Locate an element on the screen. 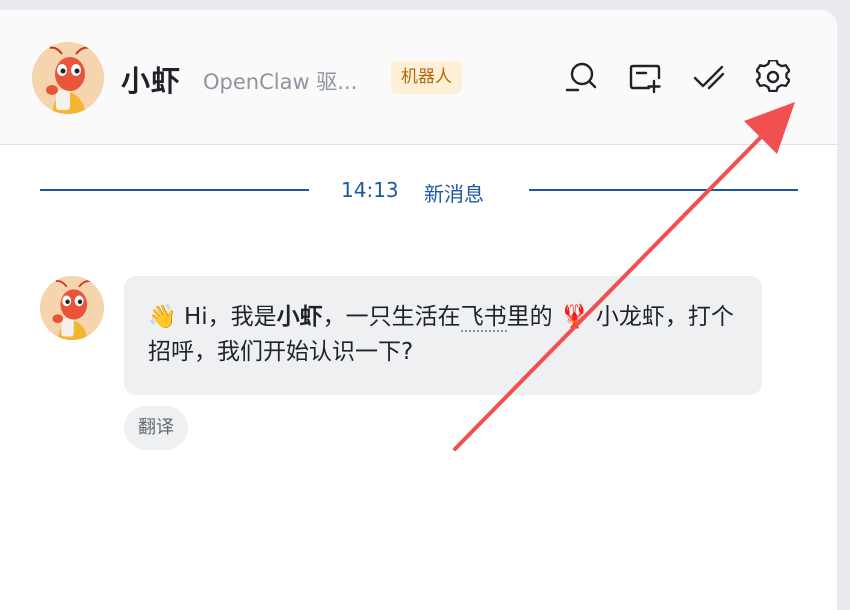 The image size is (850, 610). feishu-term: 飞书 is located at coordinates (483, 318).